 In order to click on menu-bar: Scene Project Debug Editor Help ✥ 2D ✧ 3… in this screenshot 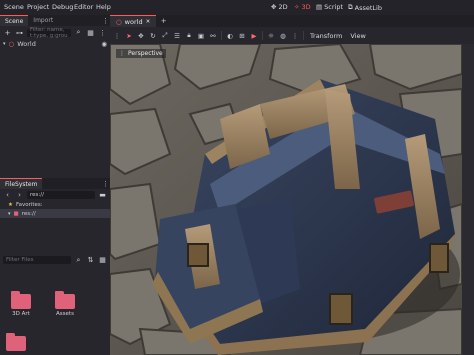, I will do `click(237, 7)`.